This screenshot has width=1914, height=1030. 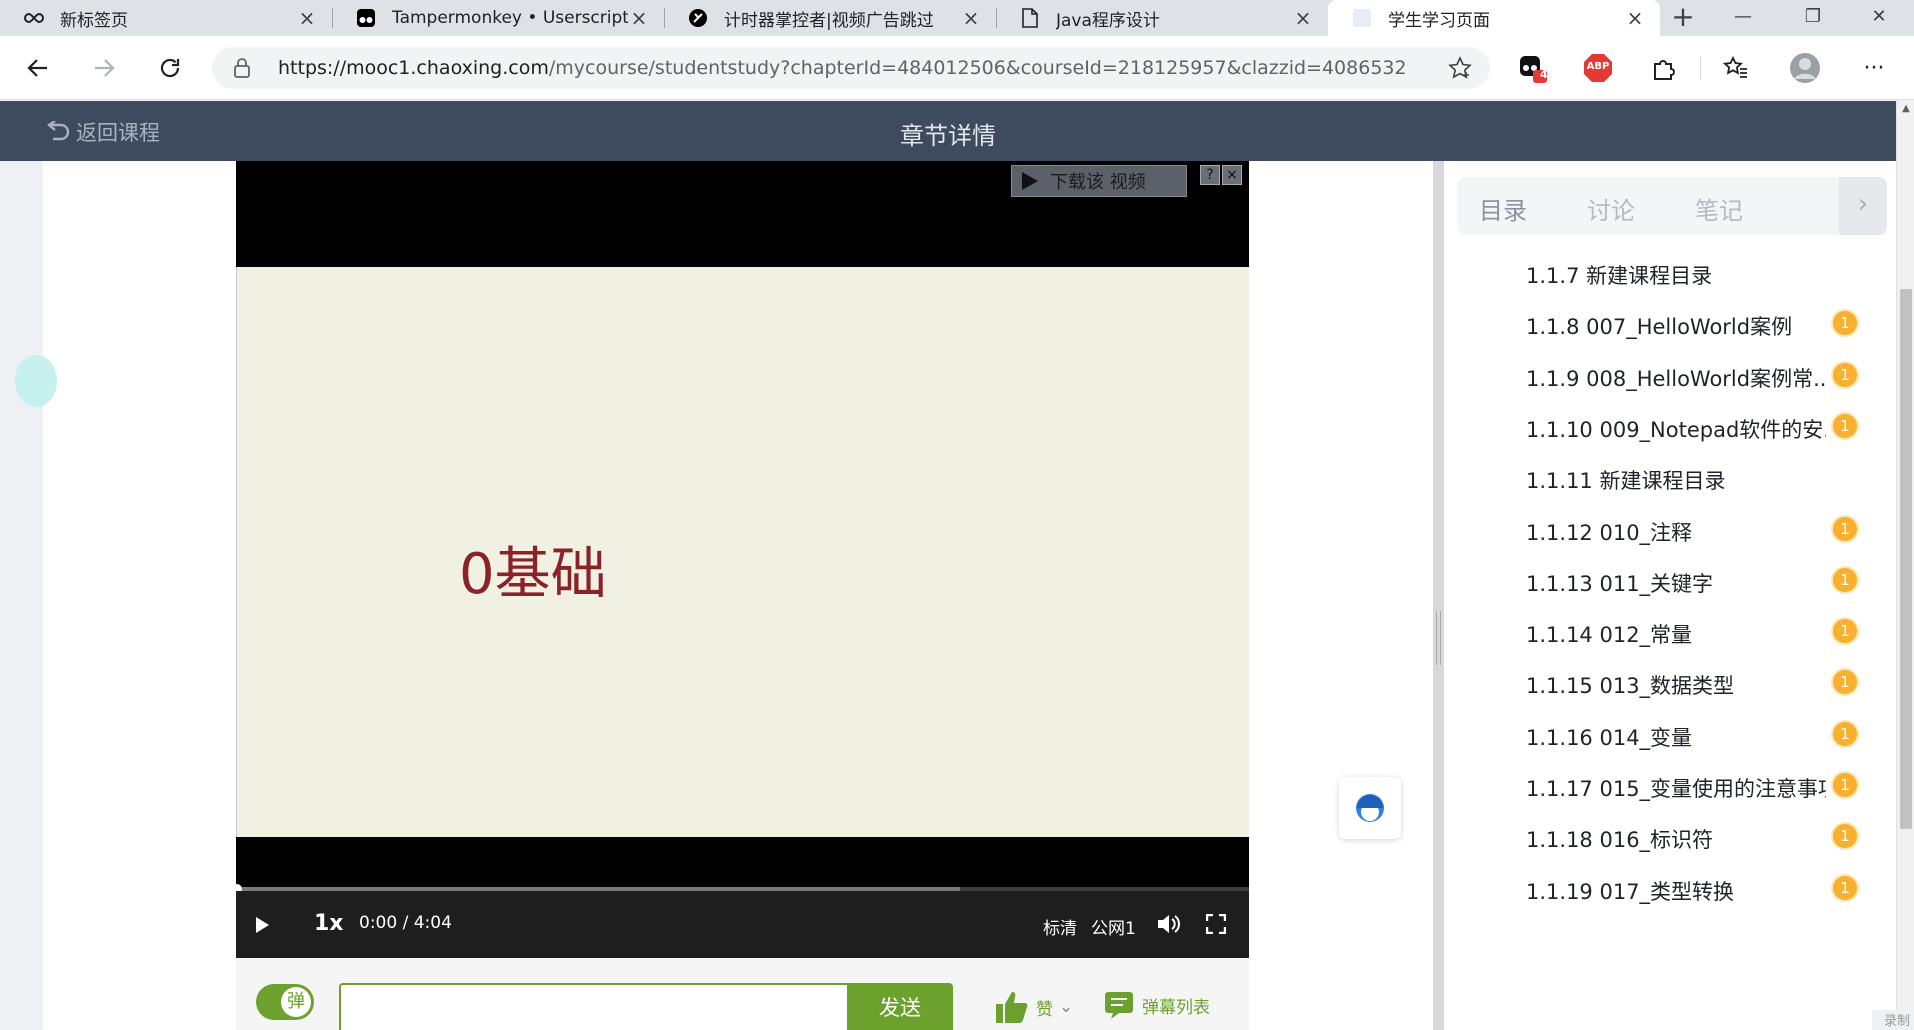 I want to click on chapter-item: 1.1.13 011_关键字 1, so click(x=1696, y=580).